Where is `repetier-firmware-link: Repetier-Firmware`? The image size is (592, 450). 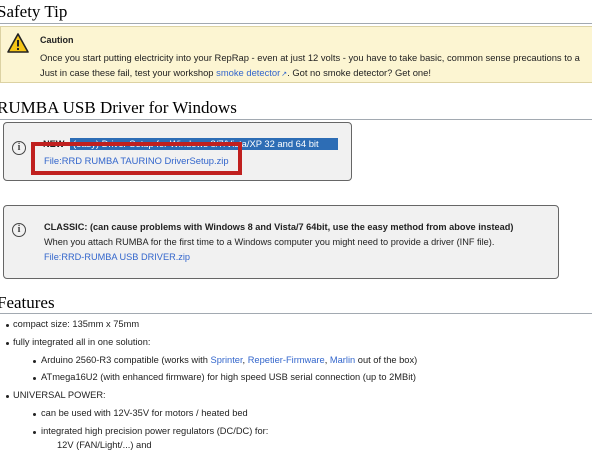
repetier-firmware-link: Repetier-Firmware is located at coordinates (286, 360).